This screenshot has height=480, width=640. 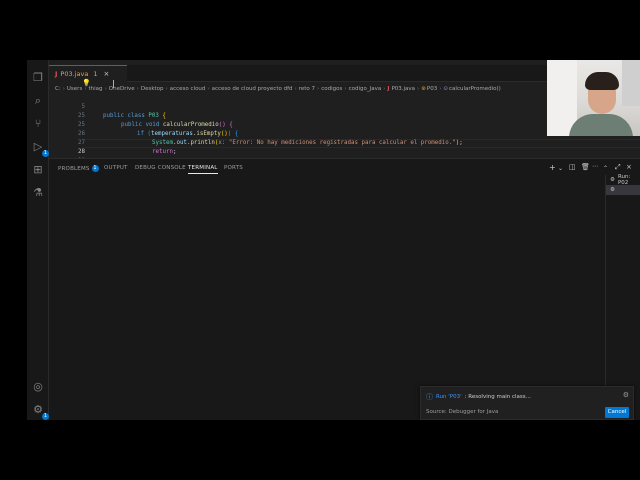 What do you see at coordinates (74, 74) in the screenshot?
I see `tab-filename: P03.java` at bounding box center [74, 74].